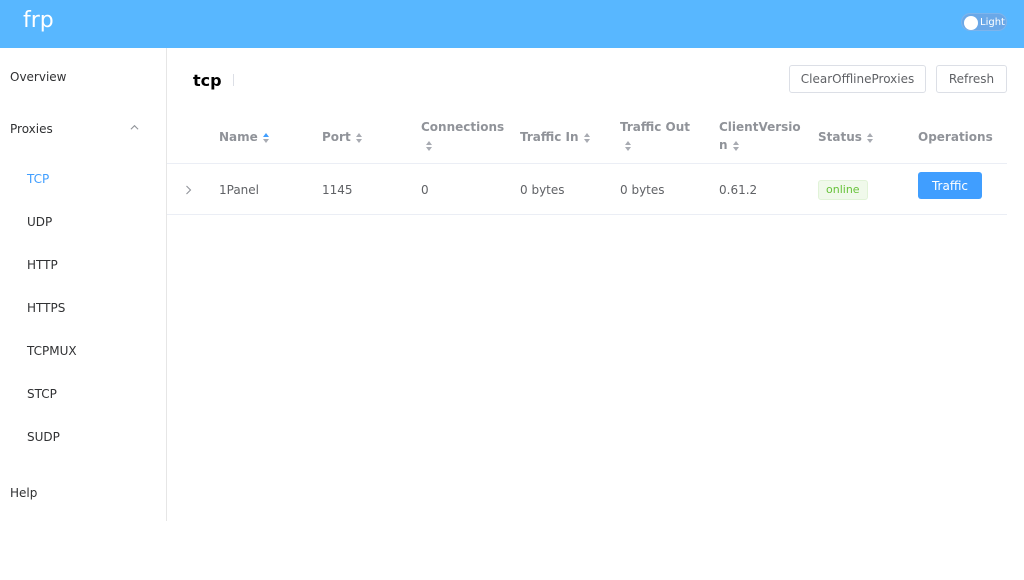 The width and height of the screenshot is (1024, 580). I want to click on column-header-traffic-in: Traffic In, so click(555, 137).